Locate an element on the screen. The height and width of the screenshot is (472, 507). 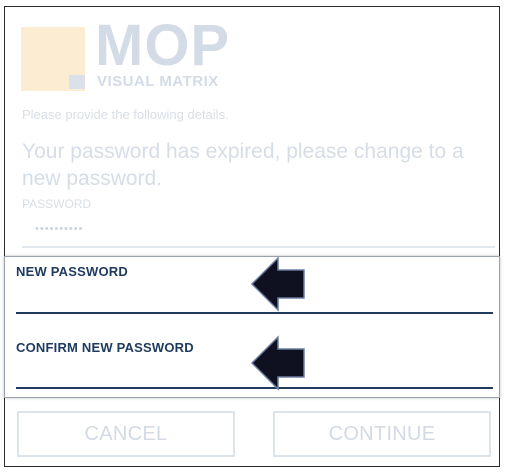
confirm-password-label: CONFIRM NEW PASSWORD is located at coordinates (105, 347).